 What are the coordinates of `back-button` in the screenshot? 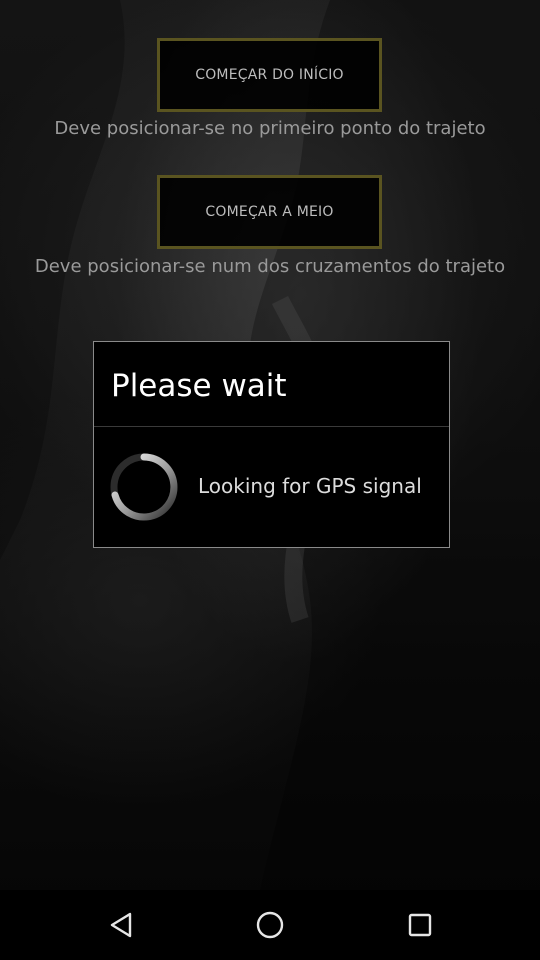 It's located at (121, 925).